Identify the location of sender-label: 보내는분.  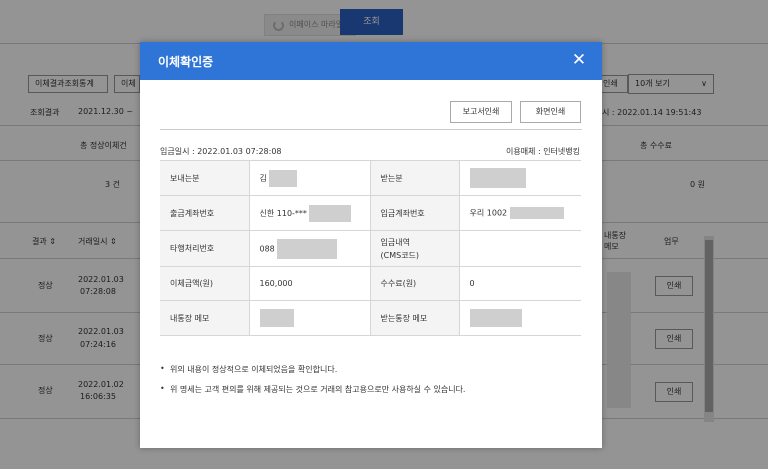
(205, 178).